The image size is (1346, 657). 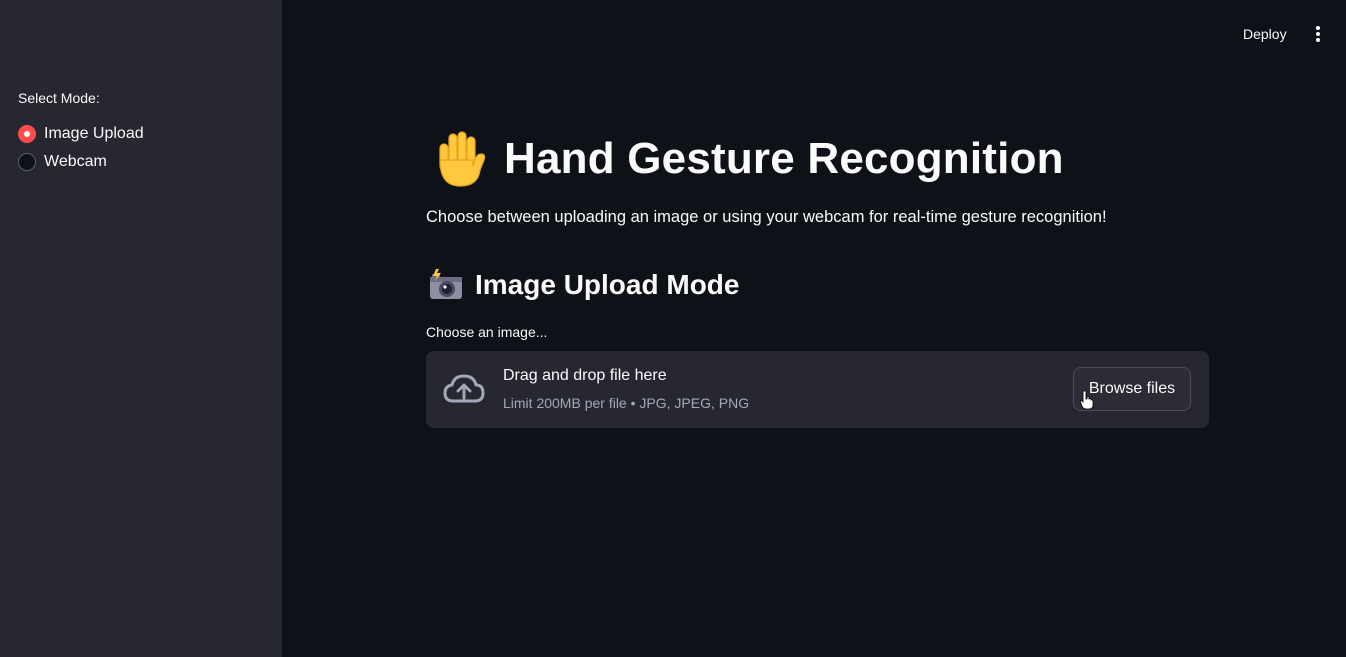 I want to click on raised-hand-icon, so click(x=462, y=159).